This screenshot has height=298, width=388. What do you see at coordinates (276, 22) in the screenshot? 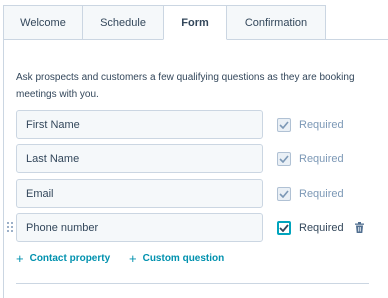
I see `tab-confirmation: Confirmation` at bounding box center [276, 22].